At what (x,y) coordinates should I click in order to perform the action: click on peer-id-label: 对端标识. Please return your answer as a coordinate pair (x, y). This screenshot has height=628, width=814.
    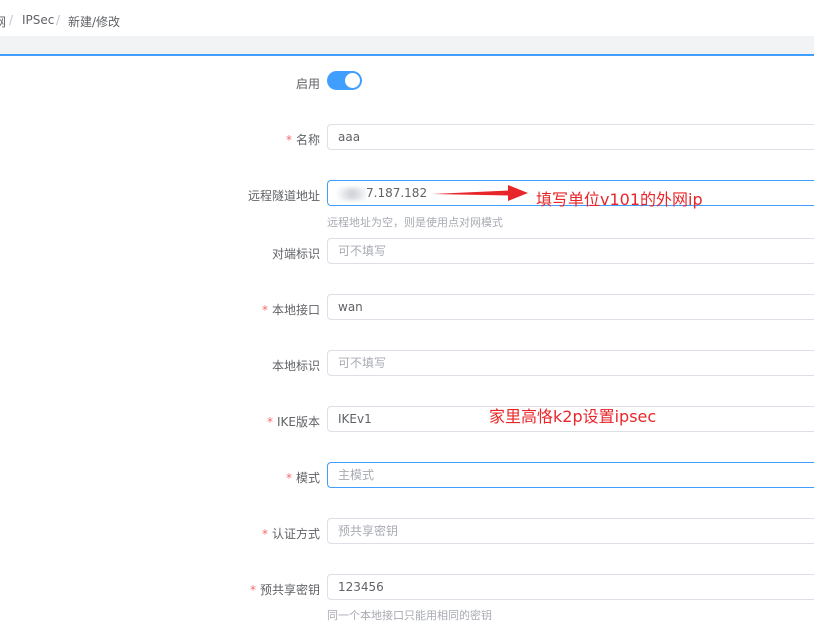
    Looking at the image, I should click on (295, 254).